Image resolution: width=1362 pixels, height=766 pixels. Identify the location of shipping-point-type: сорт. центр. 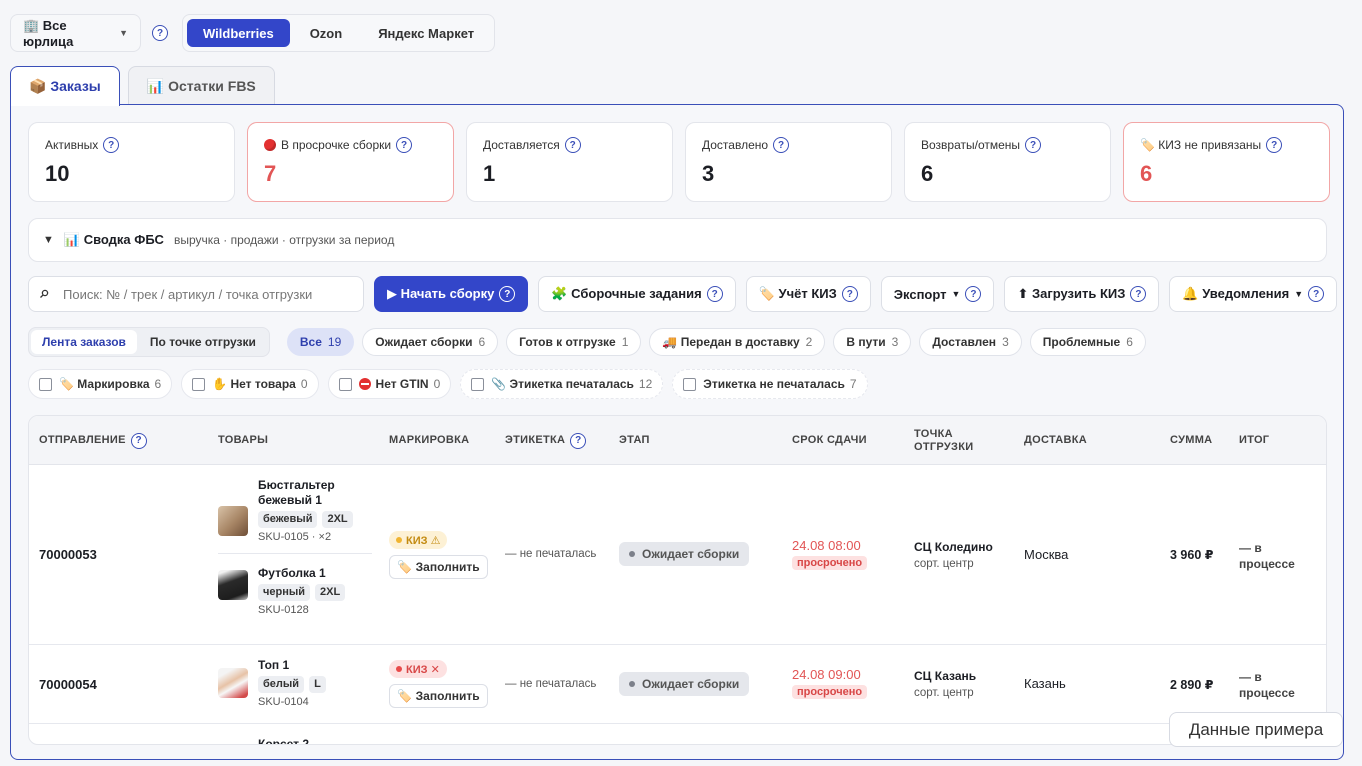
(944, 564).